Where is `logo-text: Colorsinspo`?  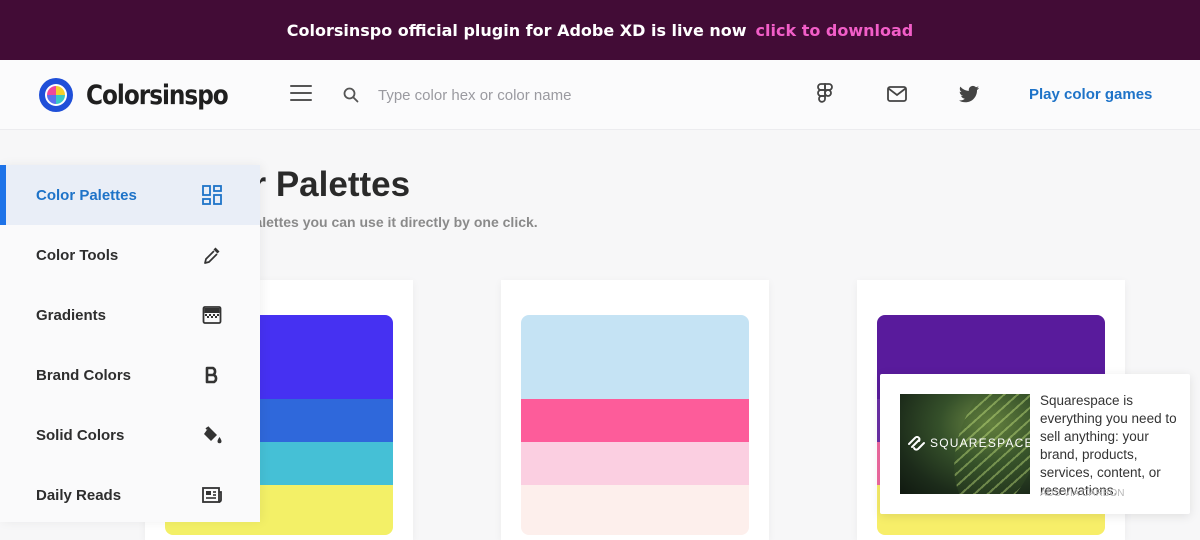 logo-text: Colorsinspo is located at coordinates (157, 95).